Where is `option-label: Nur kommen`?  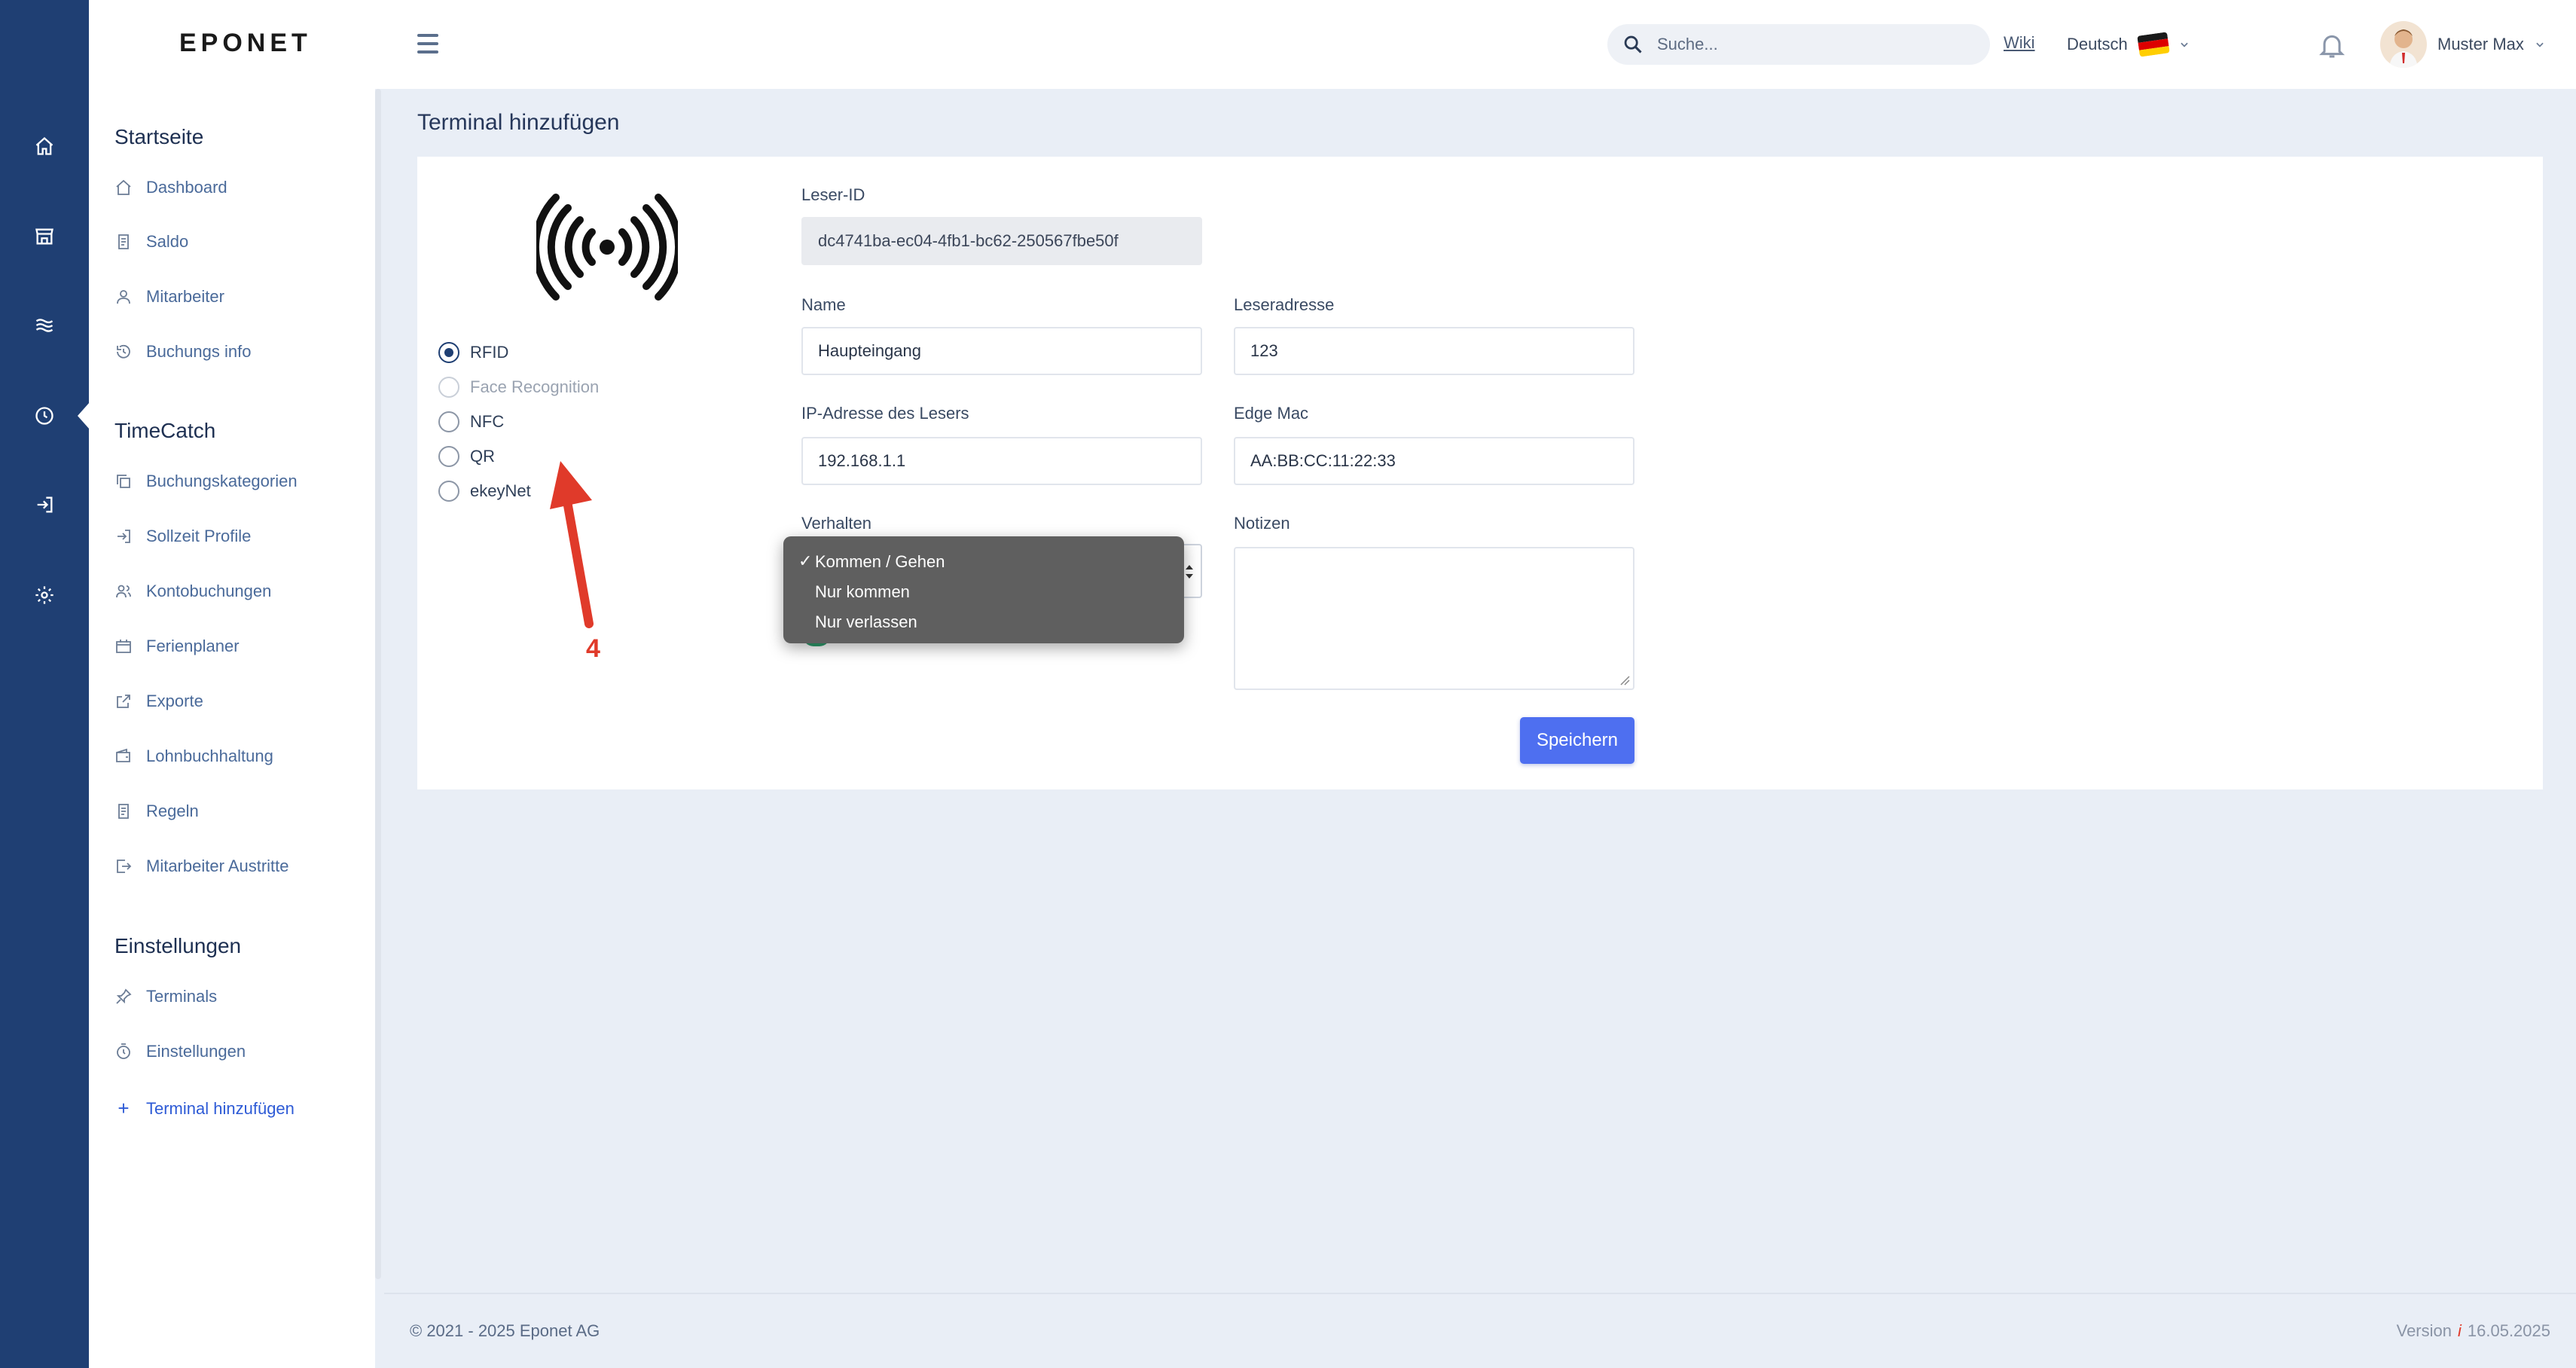
option-label: Nur kommen is located at coordinates (863, 591).